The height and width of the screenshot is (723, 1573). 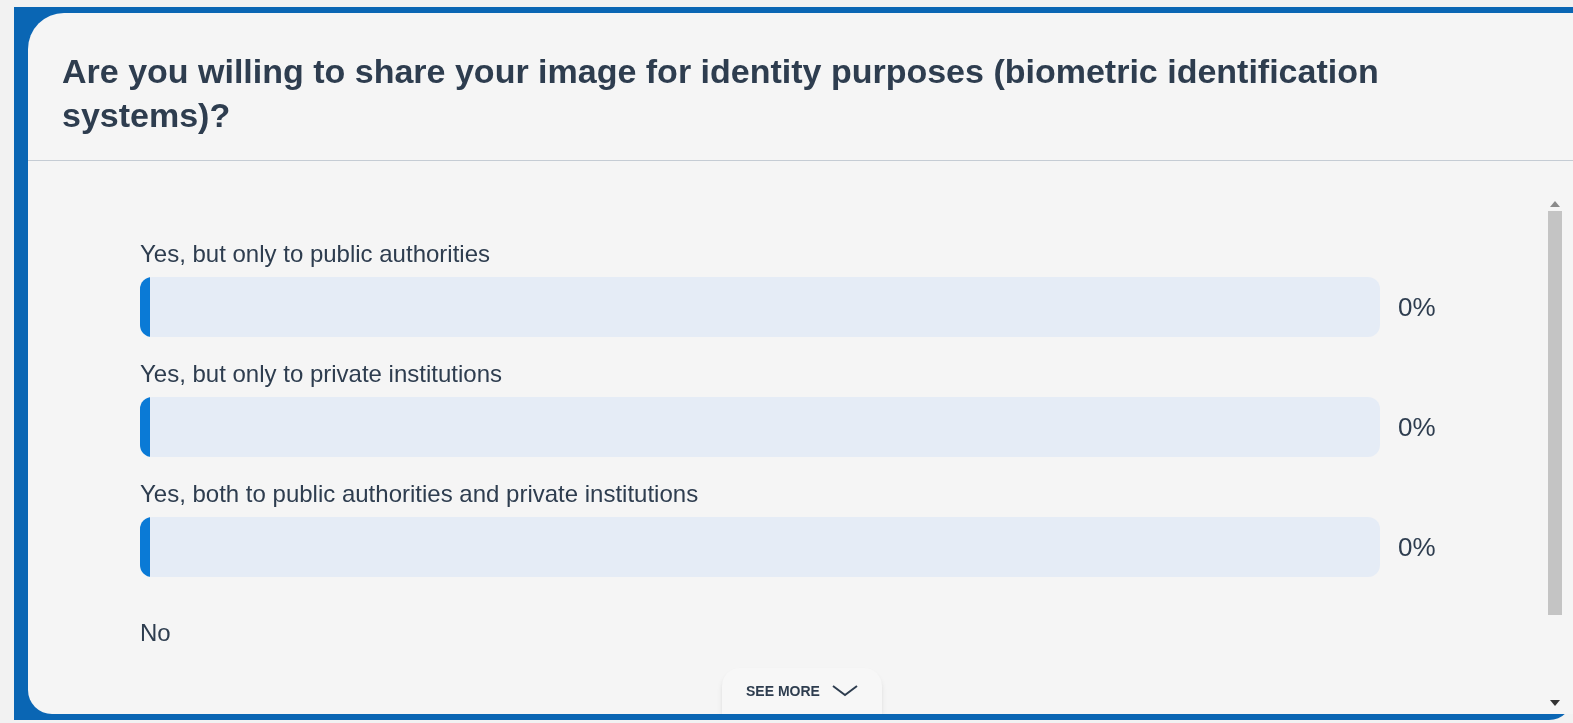 I want to click on option-label: Yes, but only to private institutions, so click(x=321, y=374).